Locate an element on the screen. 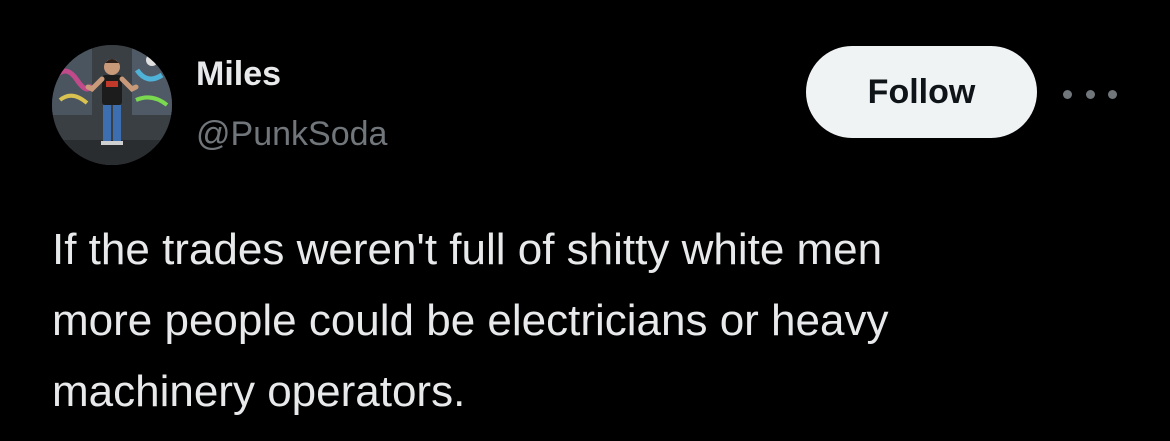 The height and width of the screenshot is (441, 1170). more-horizontal-icon is located at coordinates (1090, 94).